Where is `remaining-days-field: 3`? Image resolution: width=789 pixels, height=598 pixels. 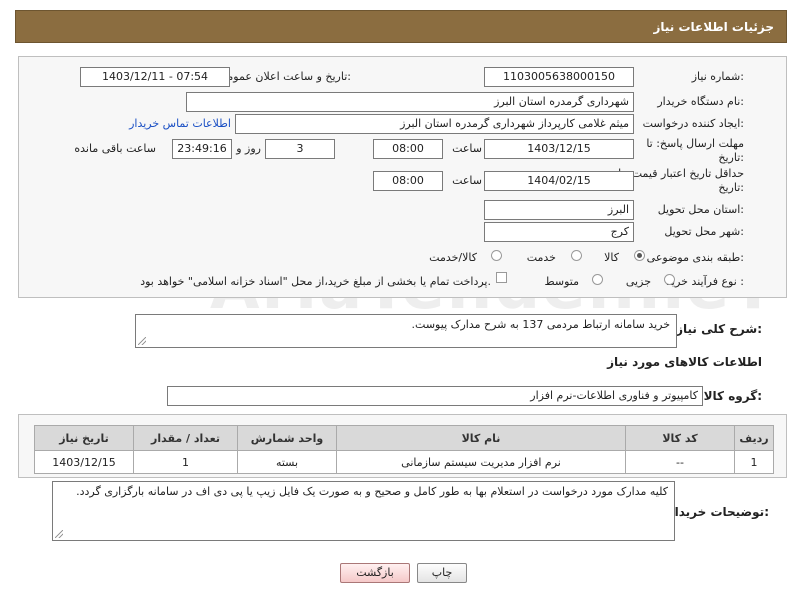 remaining-days-field: 3 is located at coordinates (300, 149).